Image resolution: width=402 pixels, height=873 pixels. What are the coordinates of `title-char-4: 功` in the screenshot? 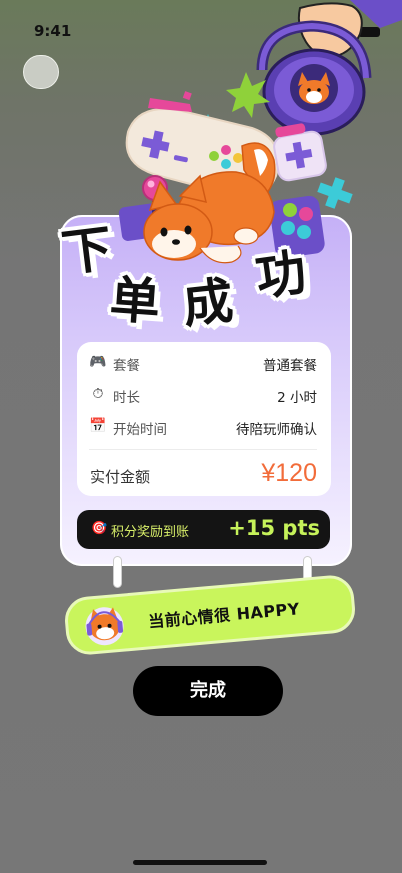 It's located at (281, 275).